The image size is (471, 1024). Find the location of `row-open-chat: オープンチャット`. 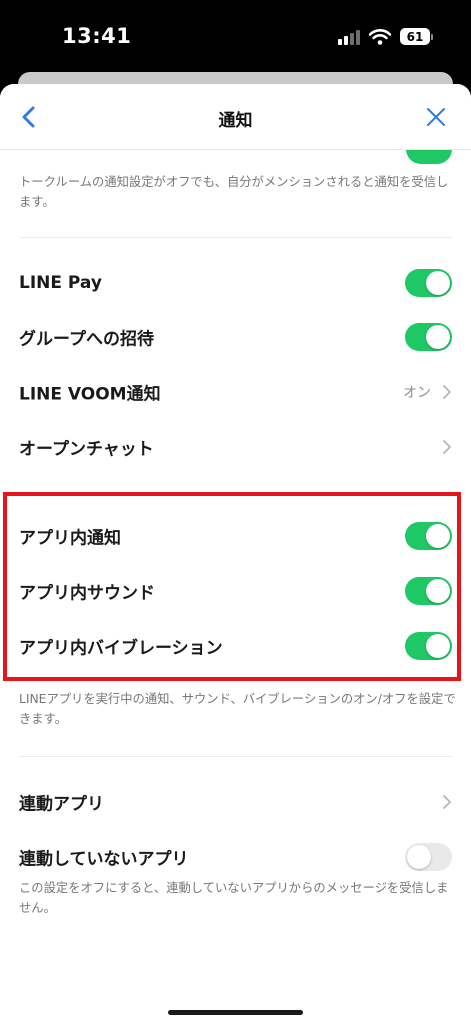

row-open-chat: オープンチャット is located at coordinates (235, 447).